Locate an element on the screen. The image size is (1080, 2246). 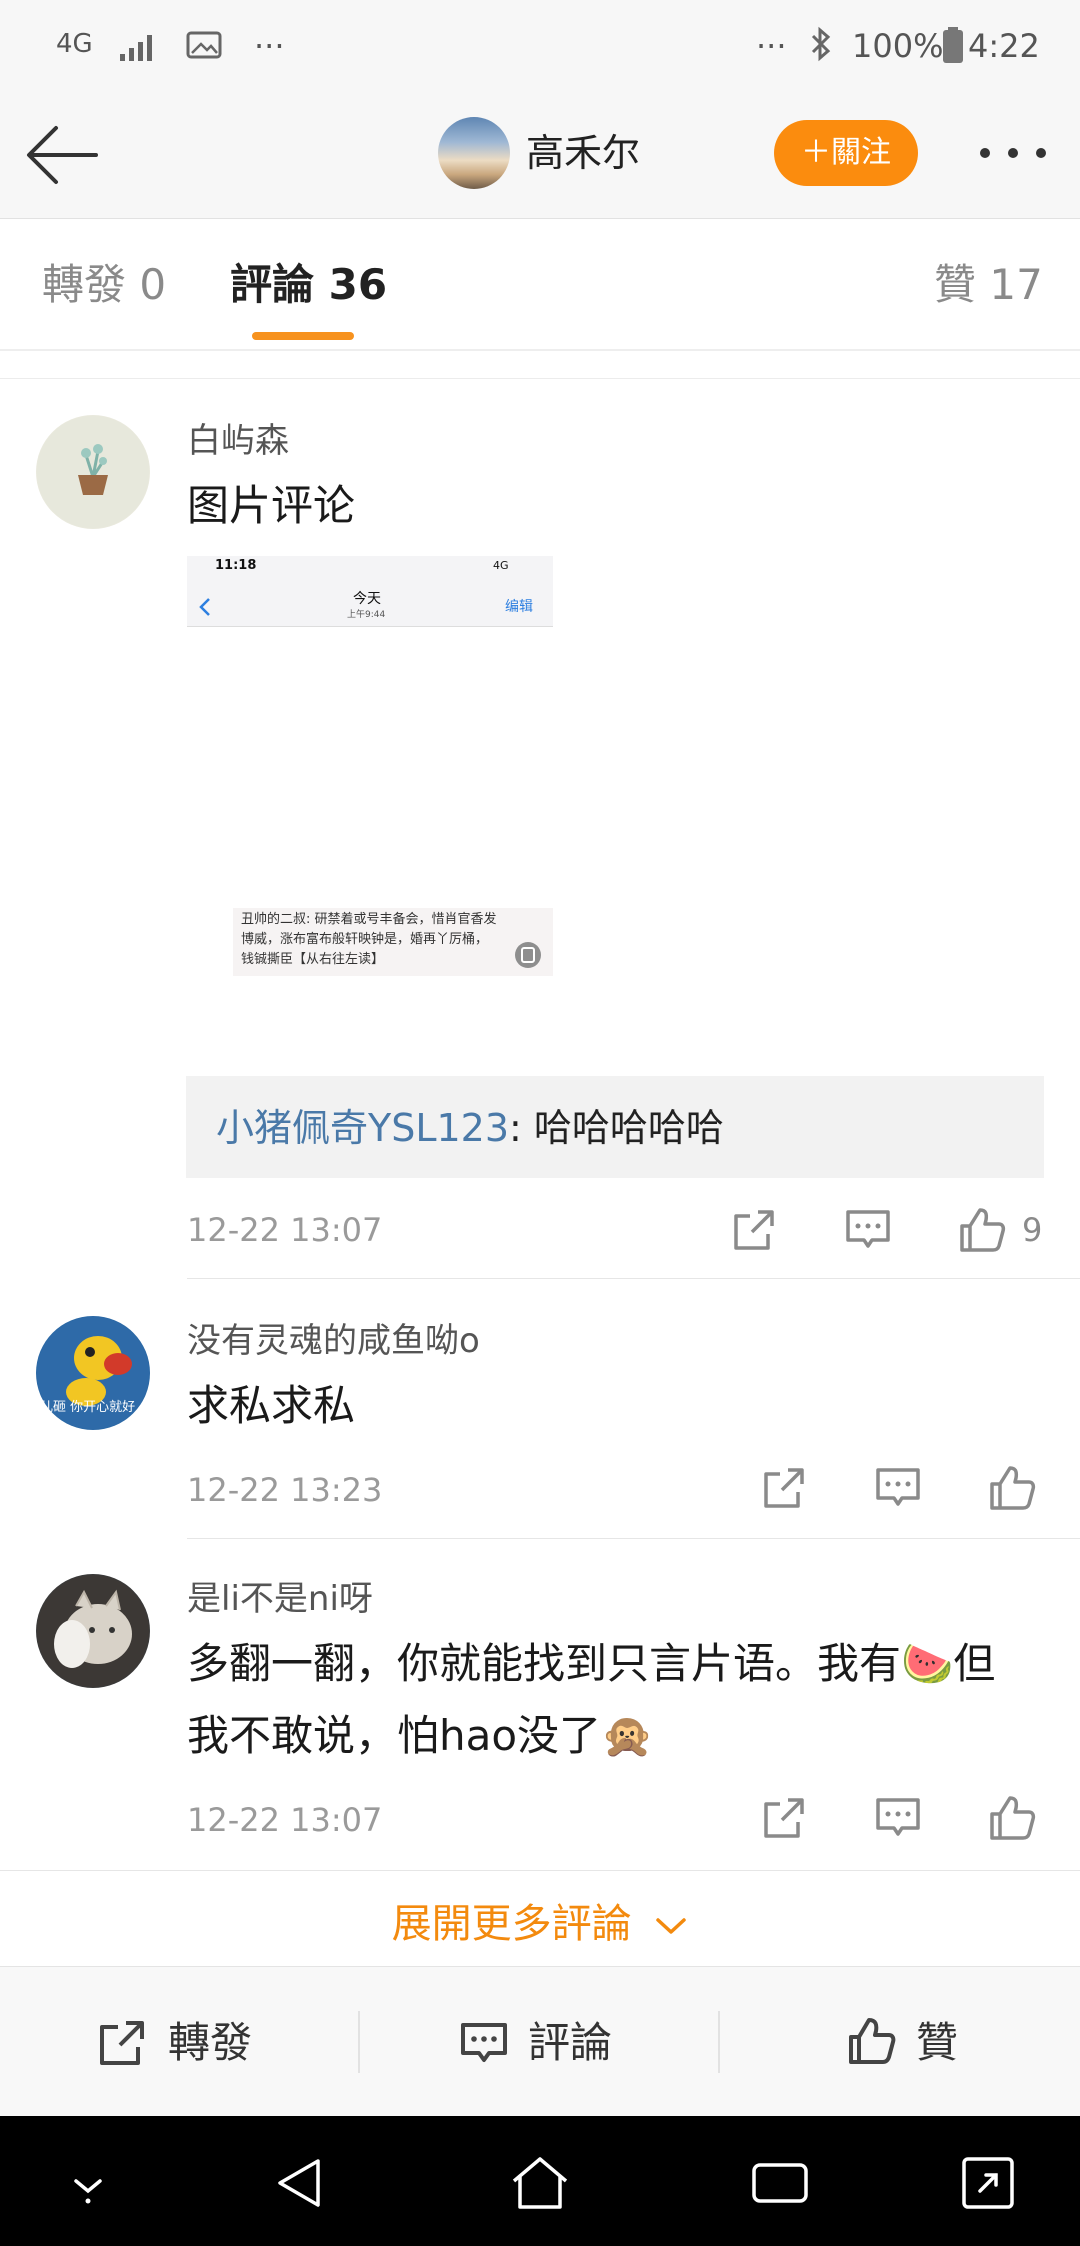
screenshot-edit: 编辑 is located at coordinates (519, 607).